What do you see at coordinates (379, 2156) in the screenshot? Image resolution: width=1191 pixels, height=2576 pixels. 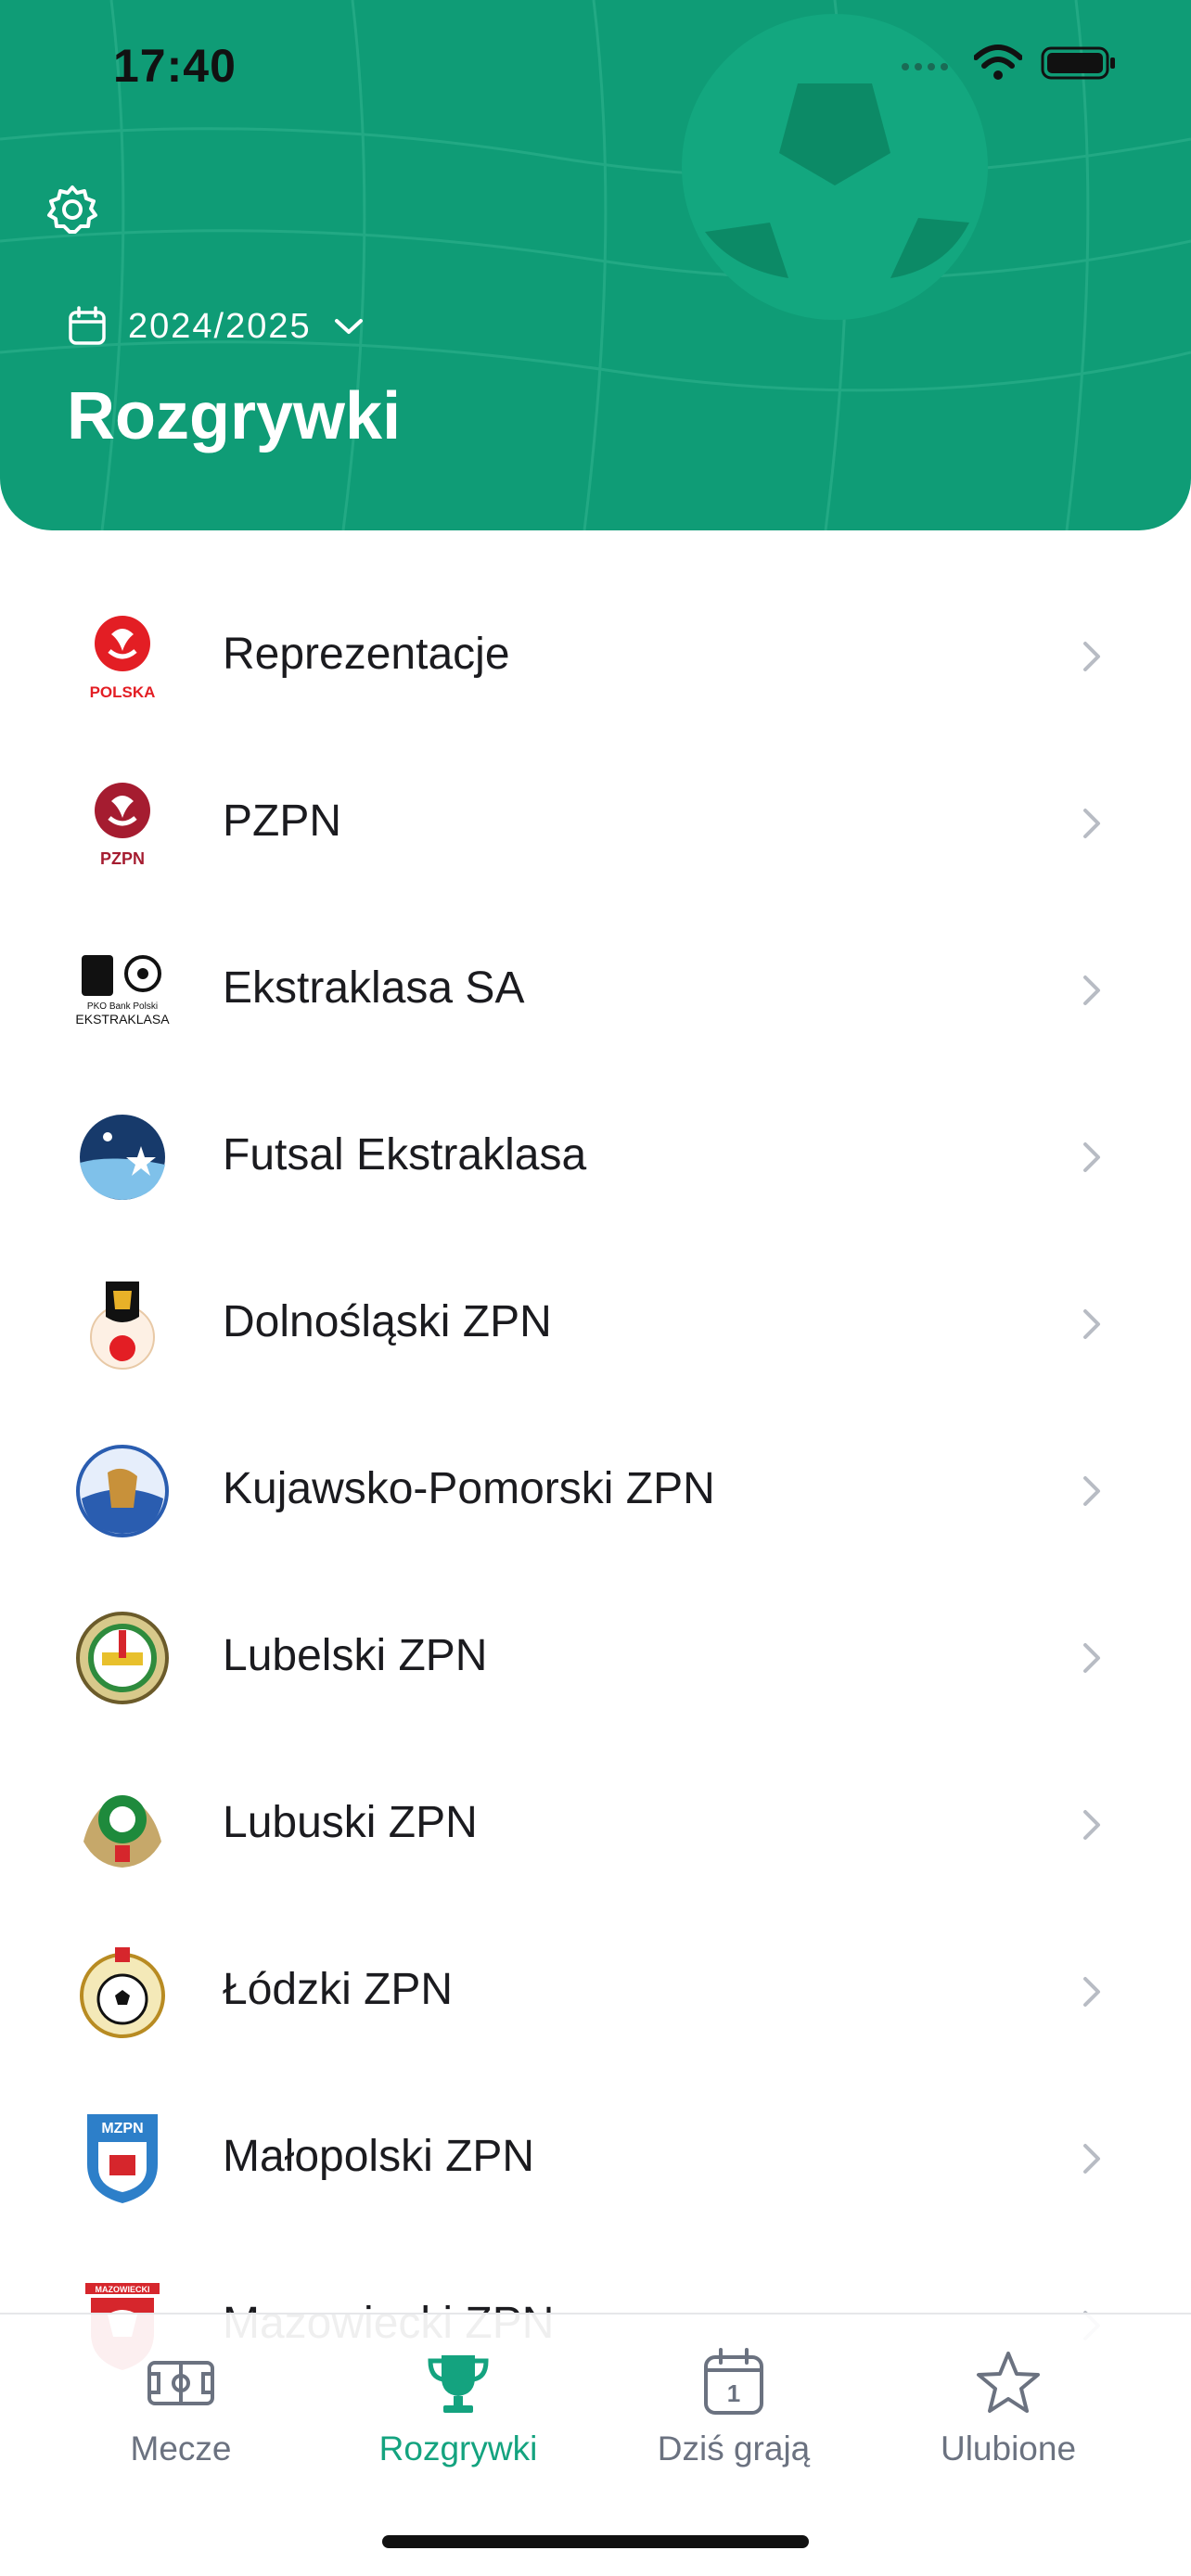 I see `list-item-label: Małopolski ZPN` at bounding box center [379, 2156].